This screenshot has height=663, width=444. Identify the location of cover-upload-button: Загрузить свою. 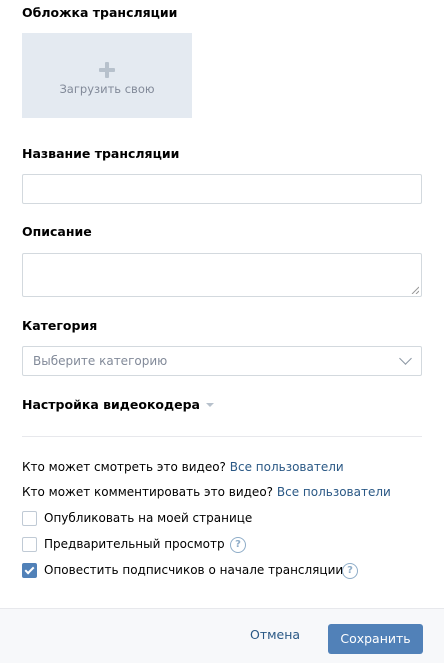
(107, 75).